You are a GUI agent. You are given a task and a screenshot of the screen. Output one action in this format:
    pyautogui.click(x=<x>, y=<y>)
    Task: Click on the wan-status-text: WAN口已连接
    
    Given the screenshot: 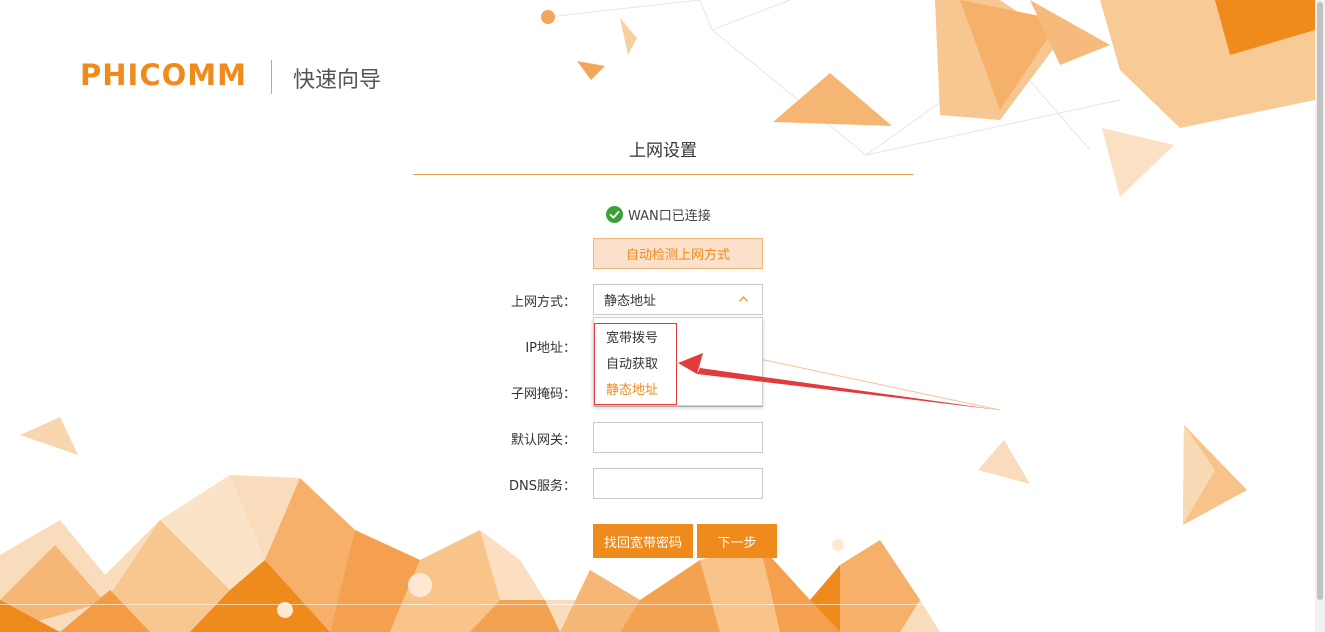 What is the action you would take?
    pyautogui.click(x=669, y=216)
    